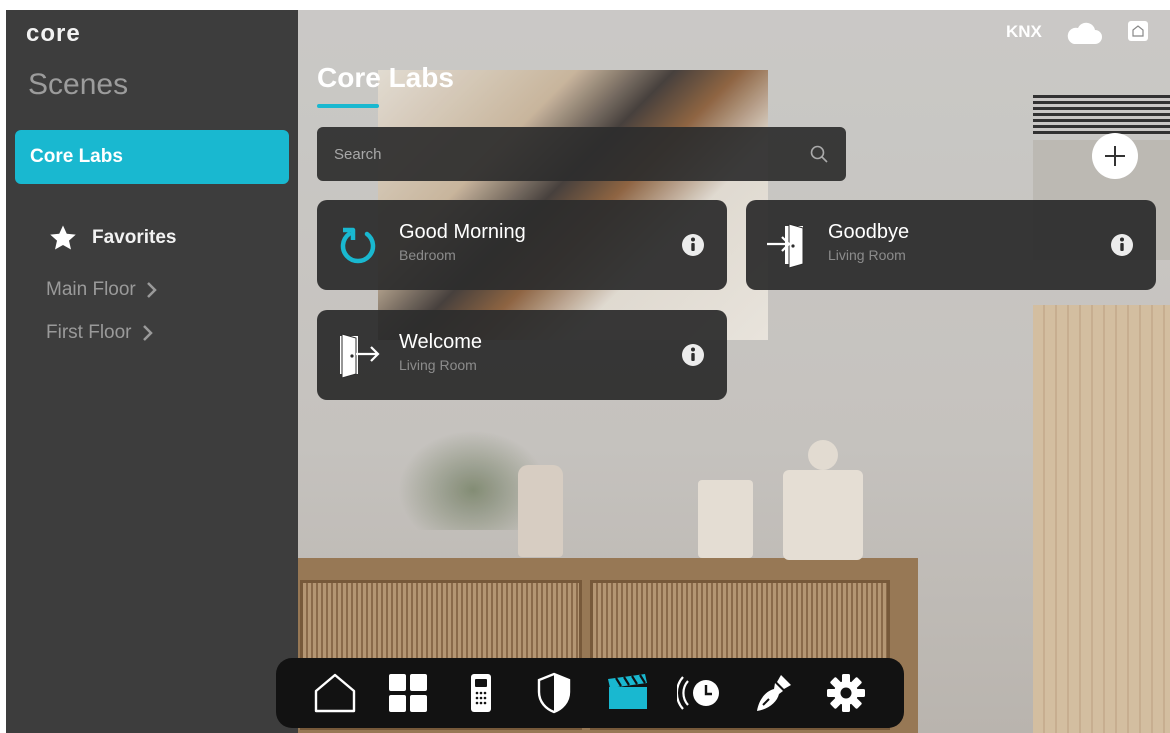 This screenshot has height=733, width=1170. What do you see at coordinates (53, 33) in the screenshot?
I see `logo: core` at bounding box center [53, 33].